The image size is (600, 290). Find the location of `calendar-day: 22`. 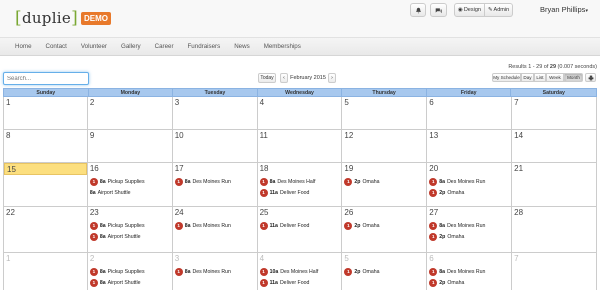

calendar-day: 22 is located at coordinates (45, 230).